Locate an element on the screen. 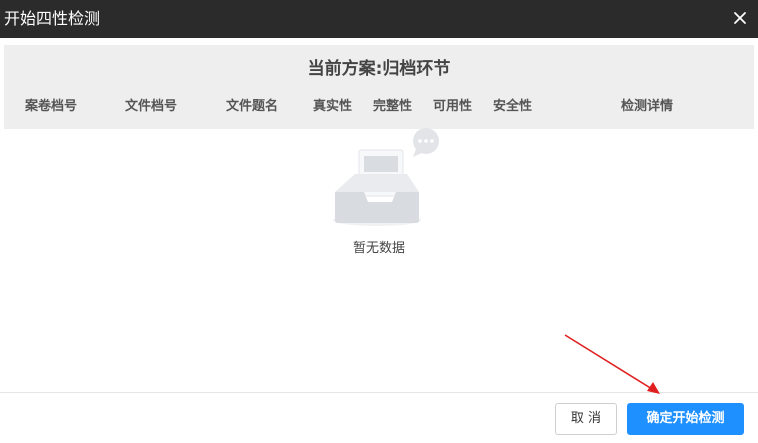 This screenshot has height=443, width=758. column-header-file-number: 文件档号 is located at coordinates (151, 106).